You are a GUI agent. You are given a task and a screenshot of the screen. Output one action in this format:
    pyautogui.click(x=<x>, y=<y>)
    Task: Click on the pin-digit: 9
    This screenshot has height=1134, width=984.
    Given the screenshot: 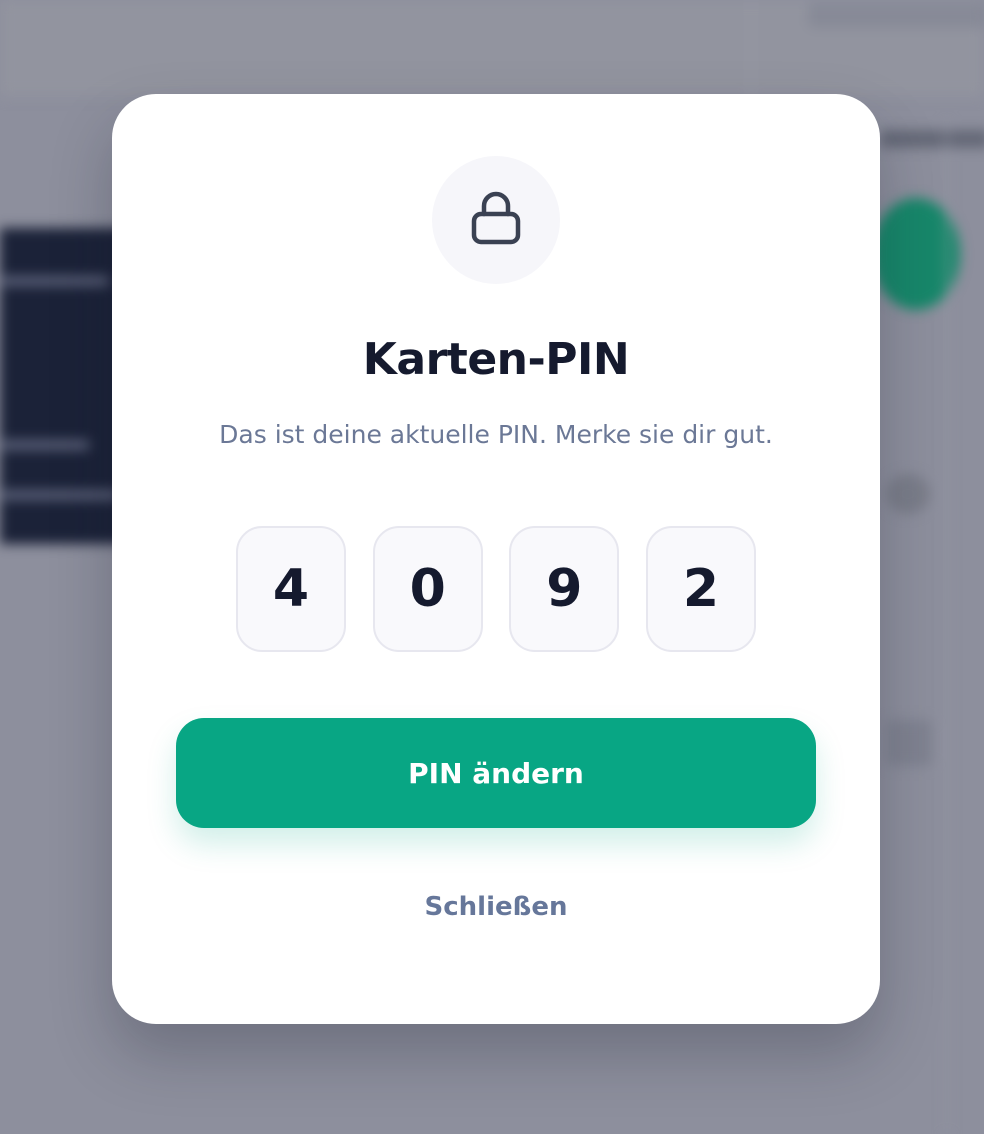 What is the action you would take?
    pyautogui.click(x=564, y=589)
    